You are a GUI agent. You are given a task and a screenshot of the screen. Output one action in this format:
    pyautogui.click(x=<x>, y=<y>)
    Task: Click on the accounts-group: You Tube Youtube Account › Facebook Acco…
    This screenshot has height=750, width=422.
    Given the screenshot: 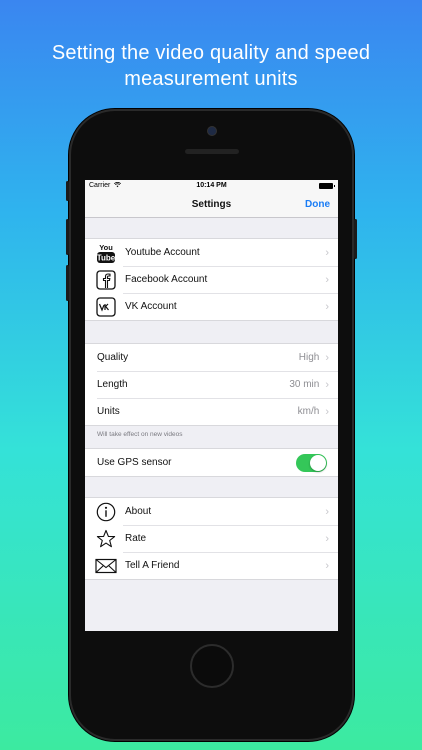 What is the action you would take?
    pyautogui.click(x=211, y=279)
    